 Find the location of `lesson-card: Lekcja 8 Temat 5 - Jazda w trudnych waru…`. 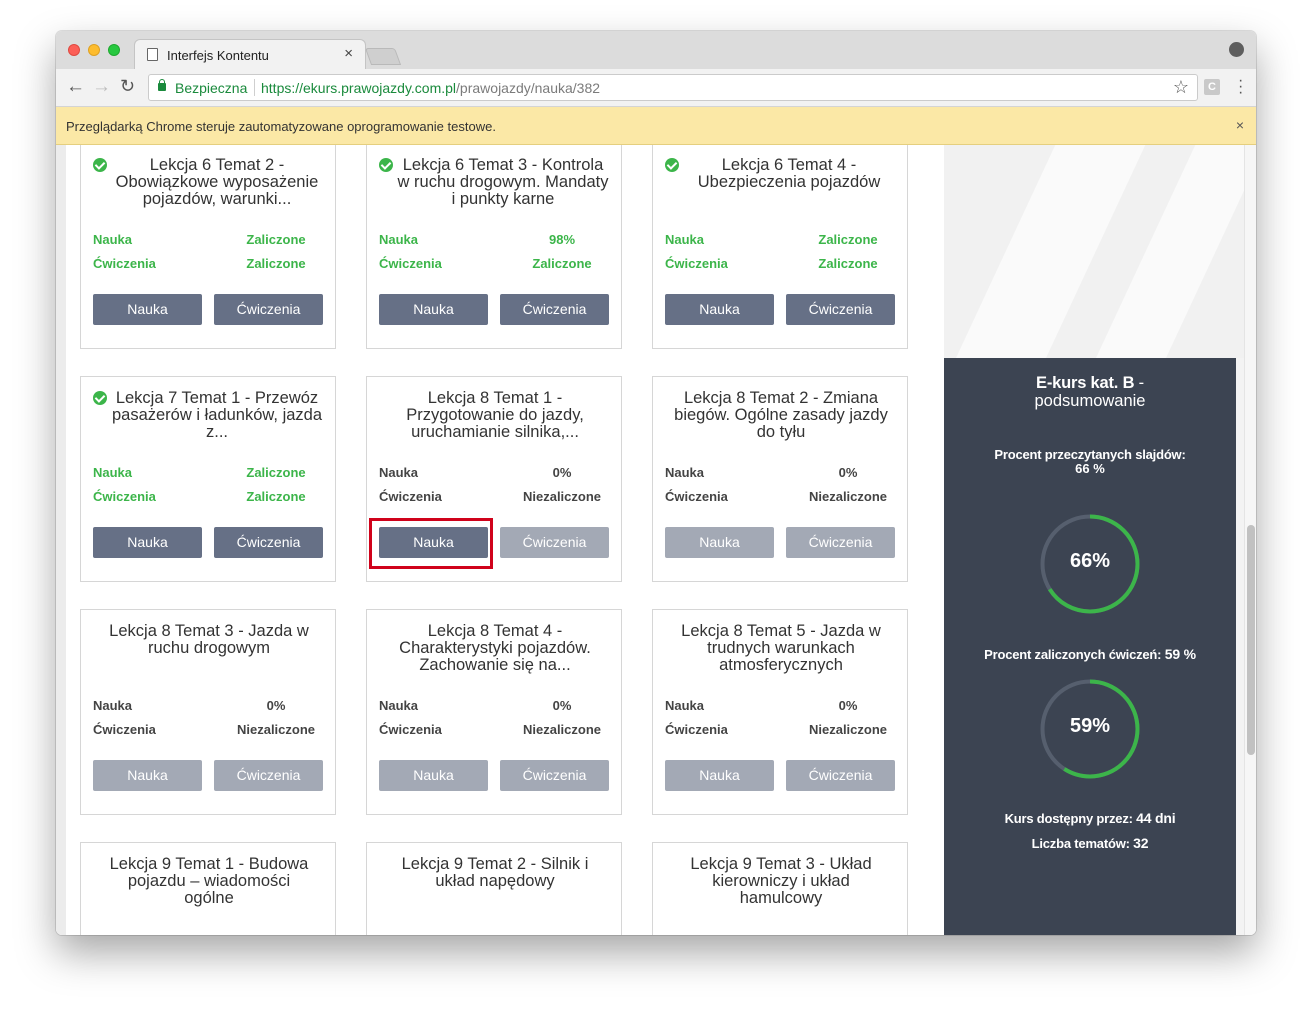

lesson-card: Lekcja 8 Temat 5 - Jazda w trudnych waru… is located at coordinates (780, 712).